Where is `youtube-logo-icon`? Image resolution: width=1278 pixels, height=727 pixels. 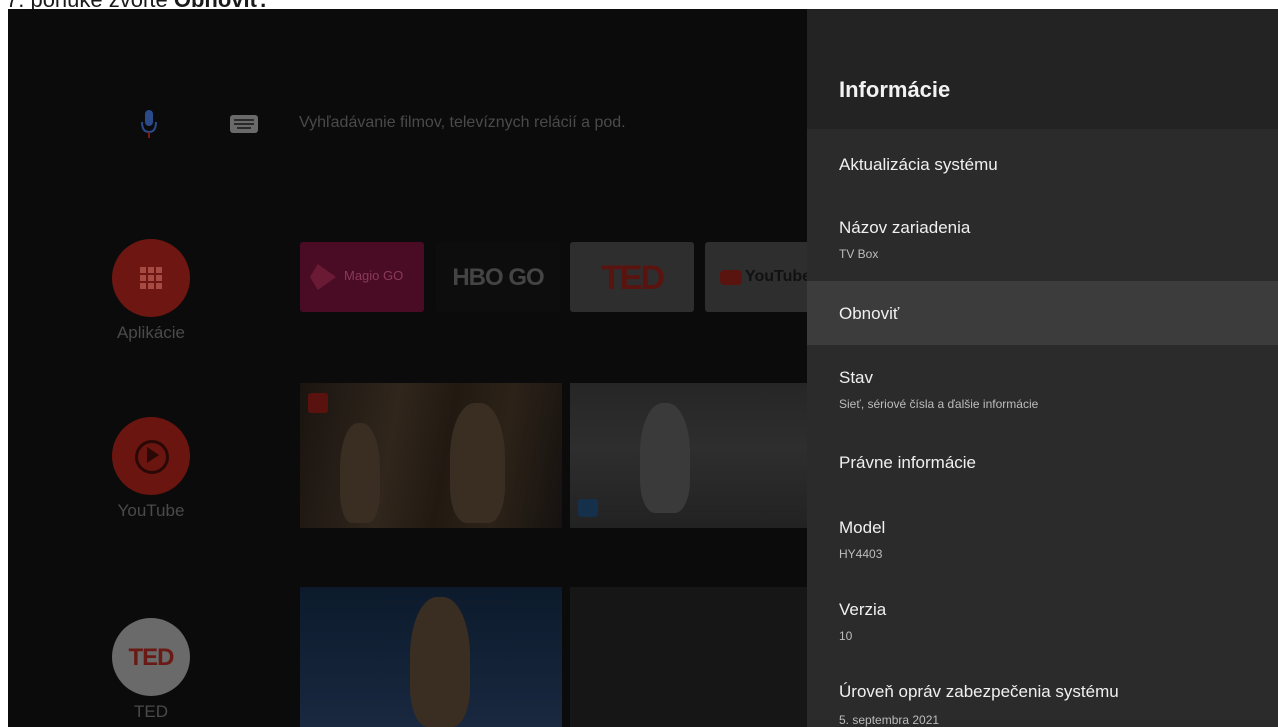 youtube-logo-icon is located at coordinates (731, 277).